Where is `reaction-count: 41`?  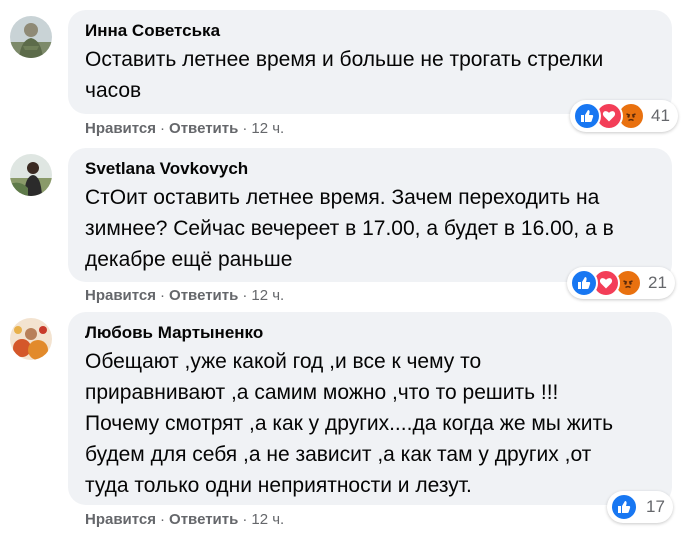
reaction-count: 41 is located at coordinates (660, 115).